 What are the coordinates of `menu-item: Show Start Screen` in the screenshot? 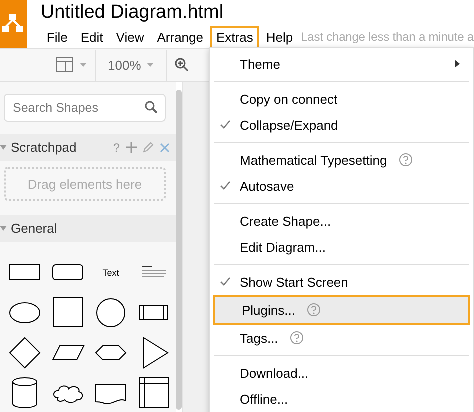 It's located at (341, 282).